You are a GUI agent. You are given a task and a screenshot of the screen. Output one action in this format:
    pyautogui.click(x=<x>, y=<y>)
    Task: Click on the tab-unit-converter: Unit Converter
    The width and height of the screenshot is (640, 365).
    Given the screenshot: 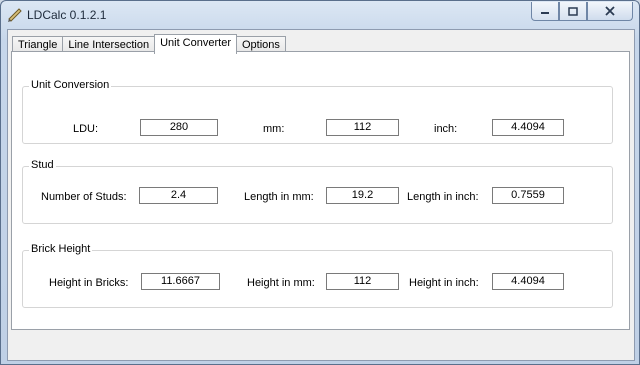 What is the action you would take?
    pyautogui.click(x=195, y=44)
    